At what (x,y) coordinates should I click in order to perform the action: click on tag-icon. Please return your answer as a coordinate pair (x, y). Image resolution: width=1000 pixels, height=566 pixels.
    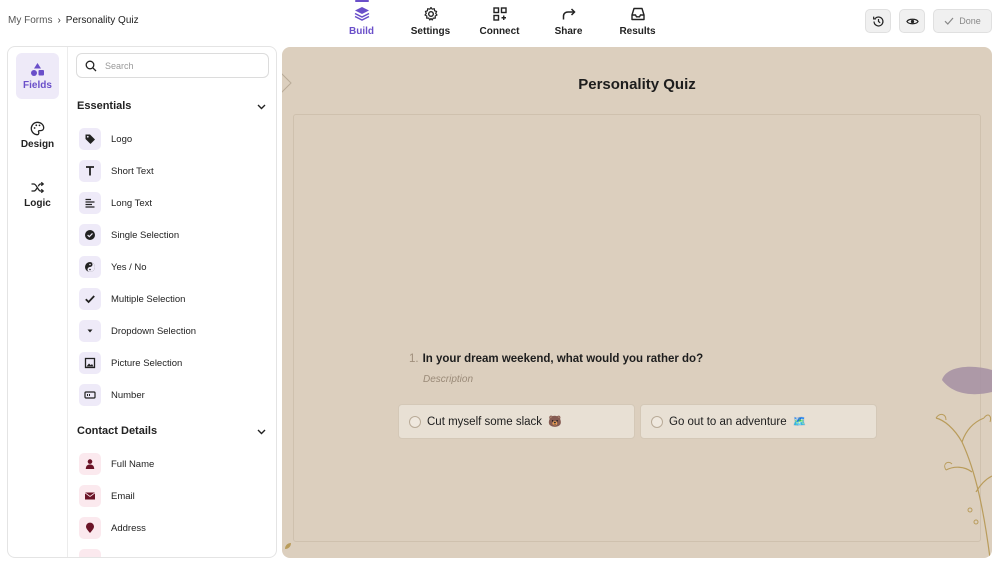
    Looking at the image, I should click on (90, 139).